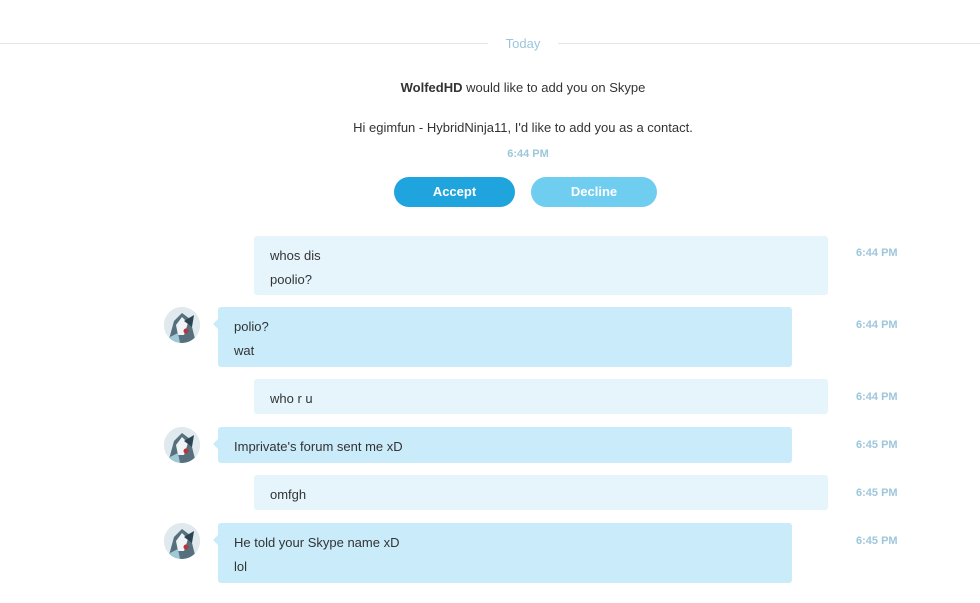  I want to click on date-separator: Today, so click(490, 44).